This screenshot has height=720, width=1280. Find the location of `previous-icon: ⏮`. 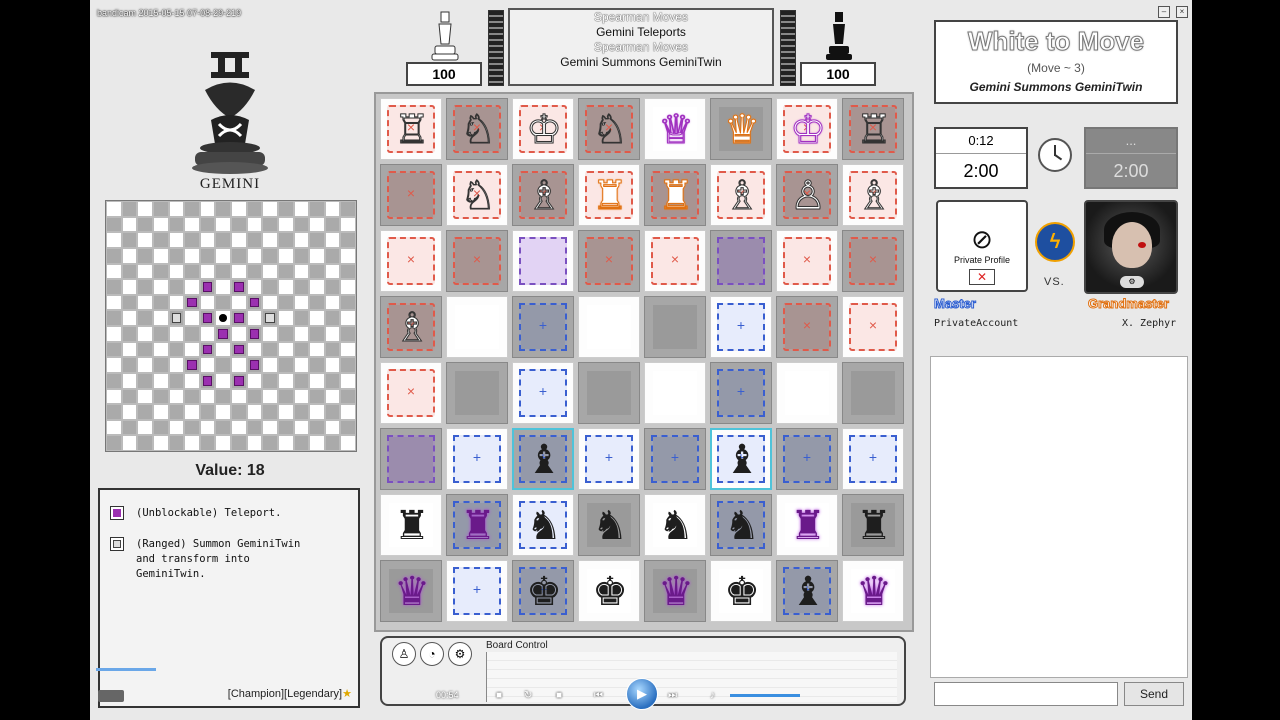

previous-icon: ⏮ is located at coordinates (598, 695).